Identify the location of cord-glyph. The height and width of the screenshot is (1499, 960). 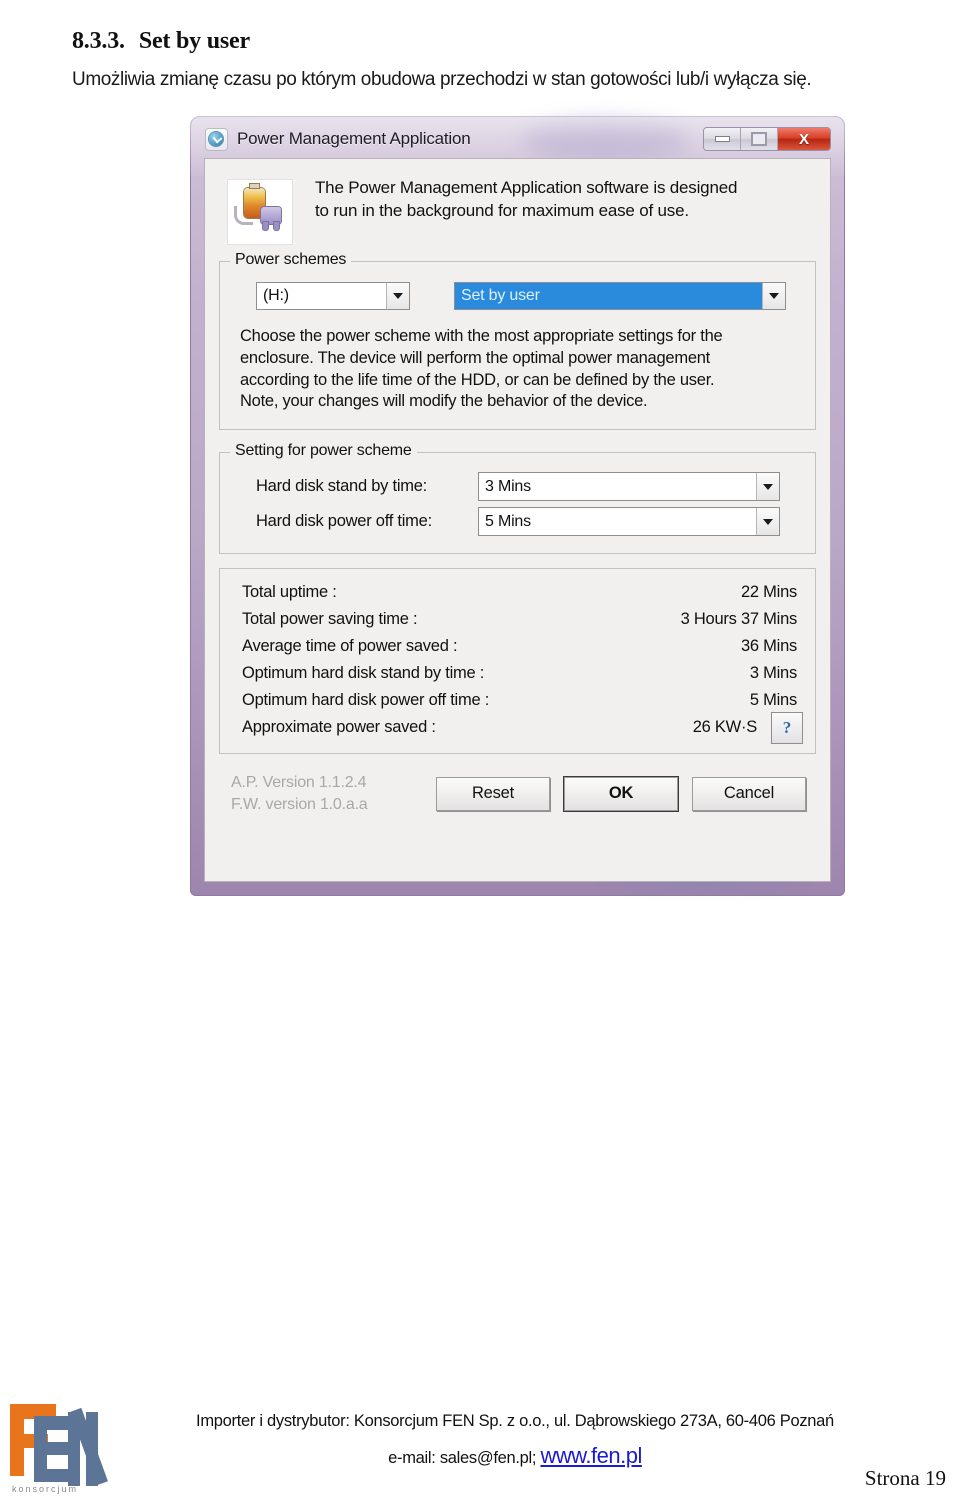
(243, 215).